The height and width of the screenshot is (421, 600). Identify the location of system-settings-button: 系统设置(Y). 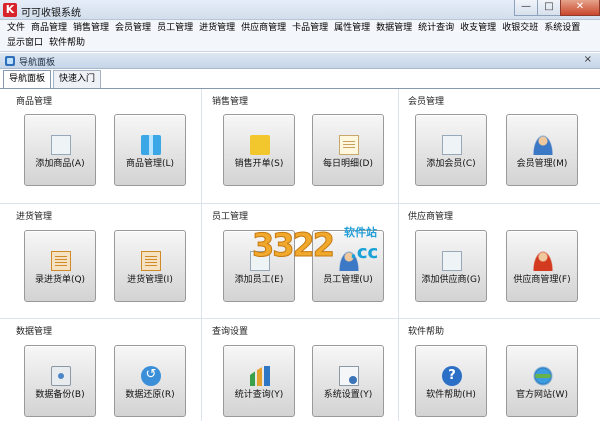
(348, 381).